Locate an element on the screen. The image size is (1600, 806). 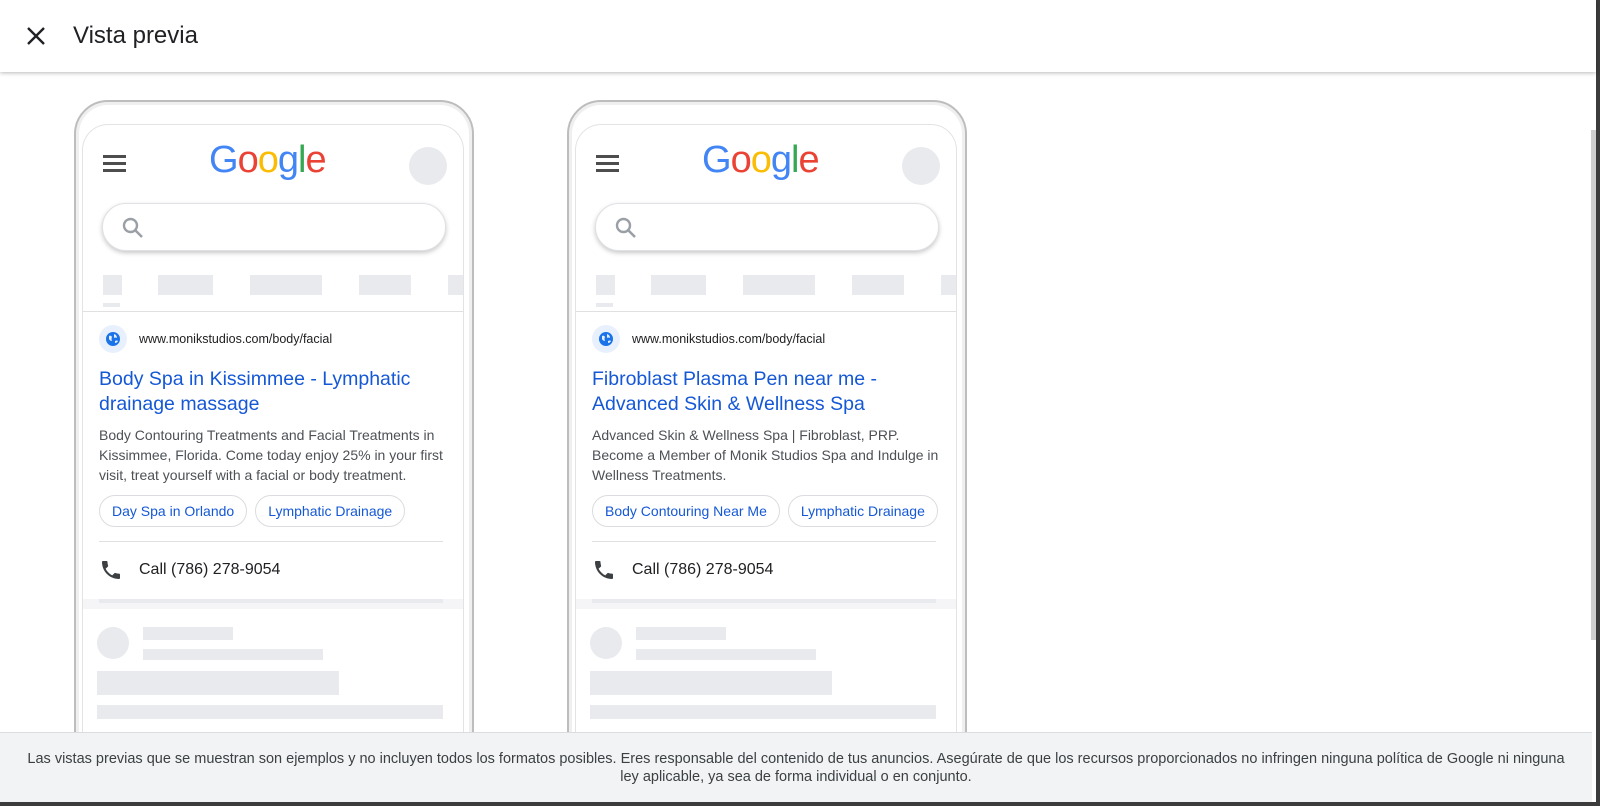
close-icon is located at coordinates (36, 36).